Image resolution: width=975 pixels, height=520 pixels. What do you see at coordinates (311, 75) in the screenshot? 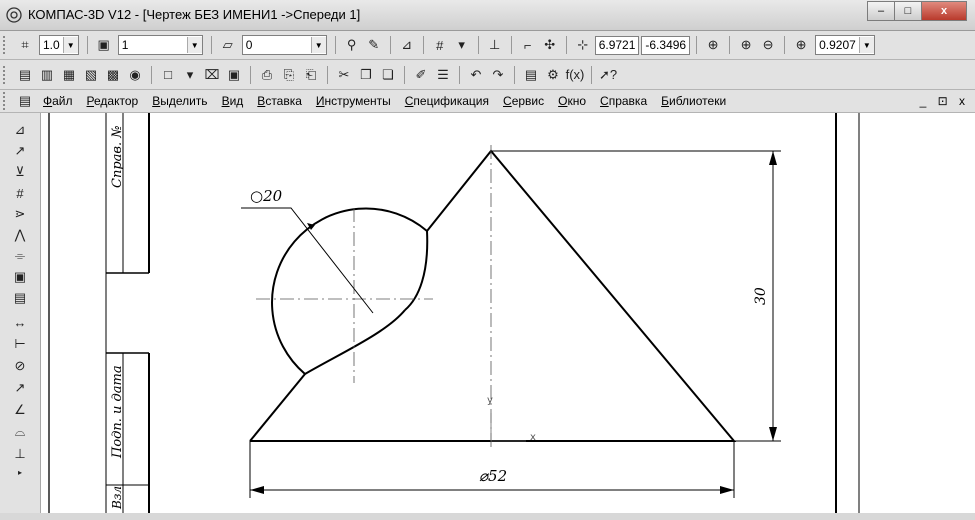
I see `export-icon: ⎗` at bounding box center [311, 75].